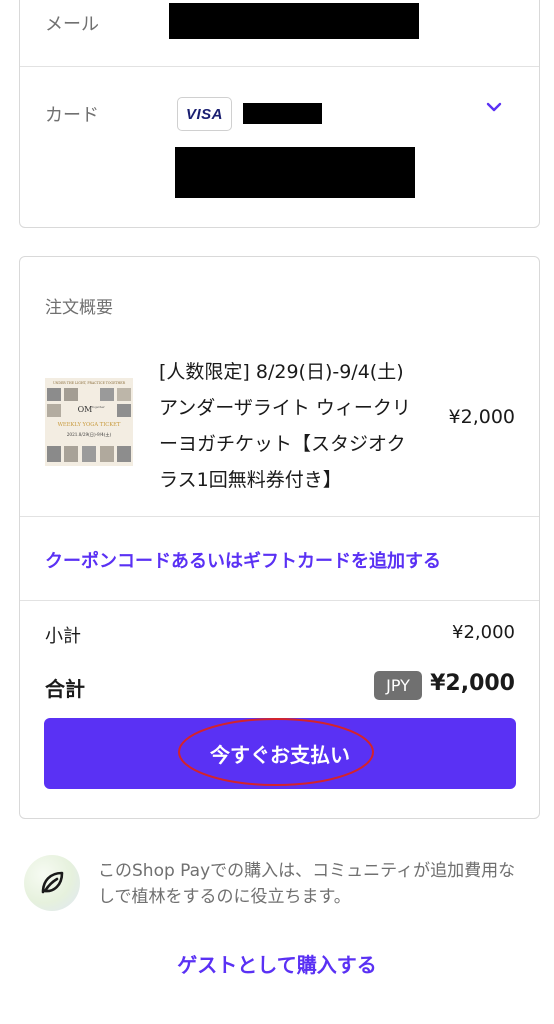 This screenshot has width=554, height=1024. Describe the element at coordinates (79, 308) in the screenshot. I see `order-summary-heading: 注文概要` at that location.